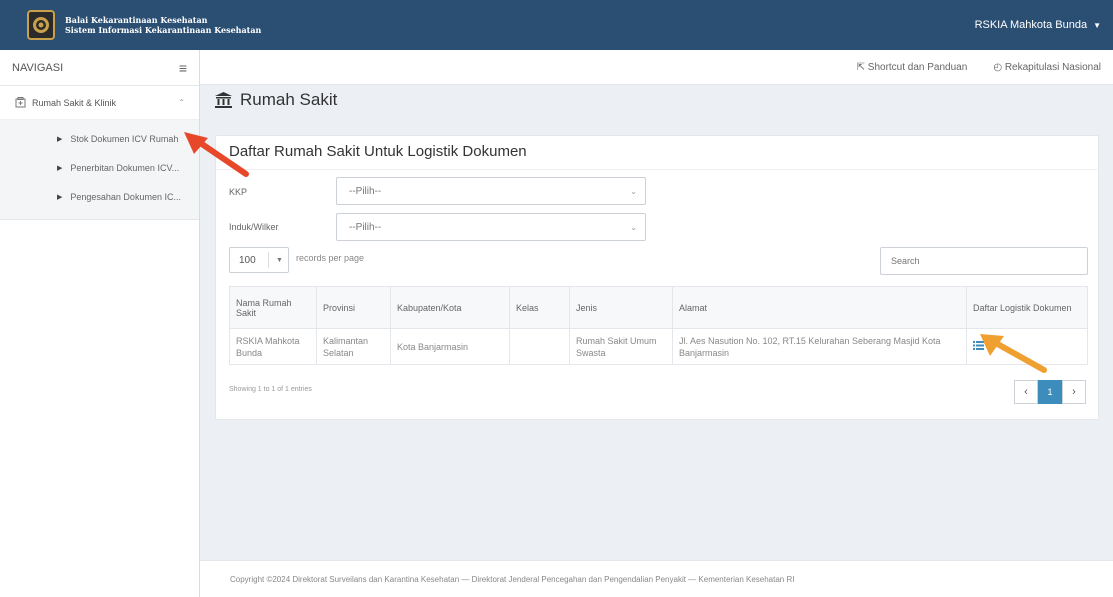 The width and height of the screenshot is (1113, 597). I want to click on sidebar-header: NAVIGASI ≡, so click(99, 68).